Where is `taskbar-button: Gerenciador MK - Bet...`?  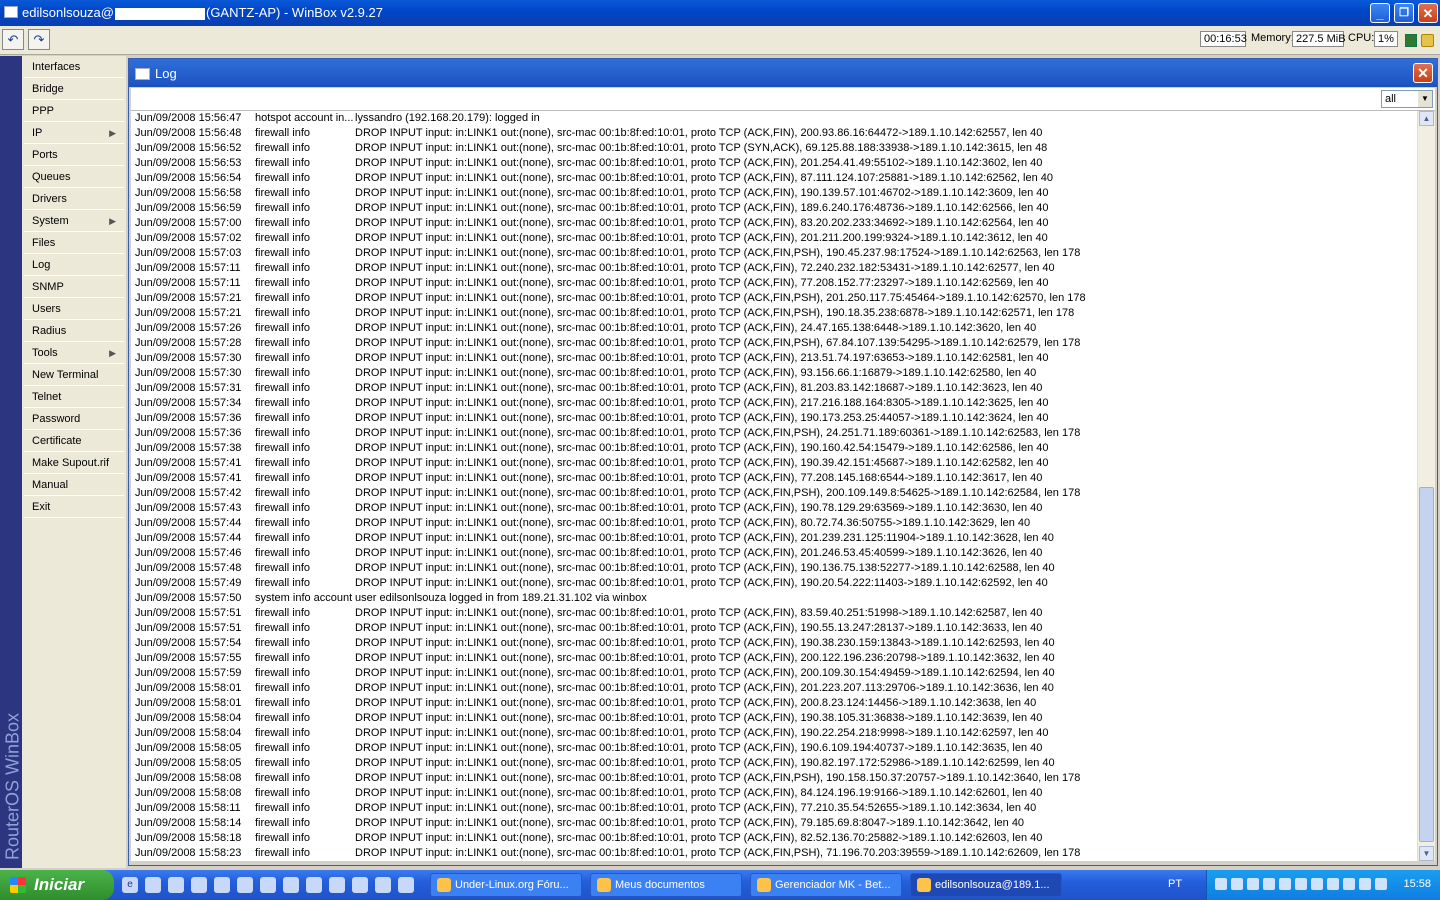
taskbar-button: Gerenciador MK - Bet... is located at coordinates (826, 885).